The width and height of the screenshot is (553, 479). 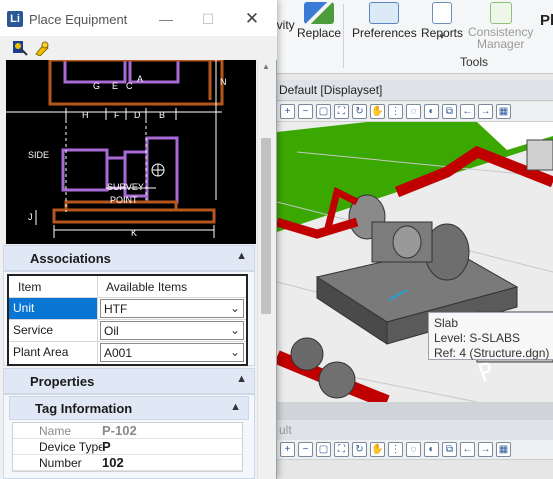 What do you see at coordinates (500, 26) in the screenshot?
I see `consistency-manager-button: Consistency Manager` at bounding box center [500, 26].